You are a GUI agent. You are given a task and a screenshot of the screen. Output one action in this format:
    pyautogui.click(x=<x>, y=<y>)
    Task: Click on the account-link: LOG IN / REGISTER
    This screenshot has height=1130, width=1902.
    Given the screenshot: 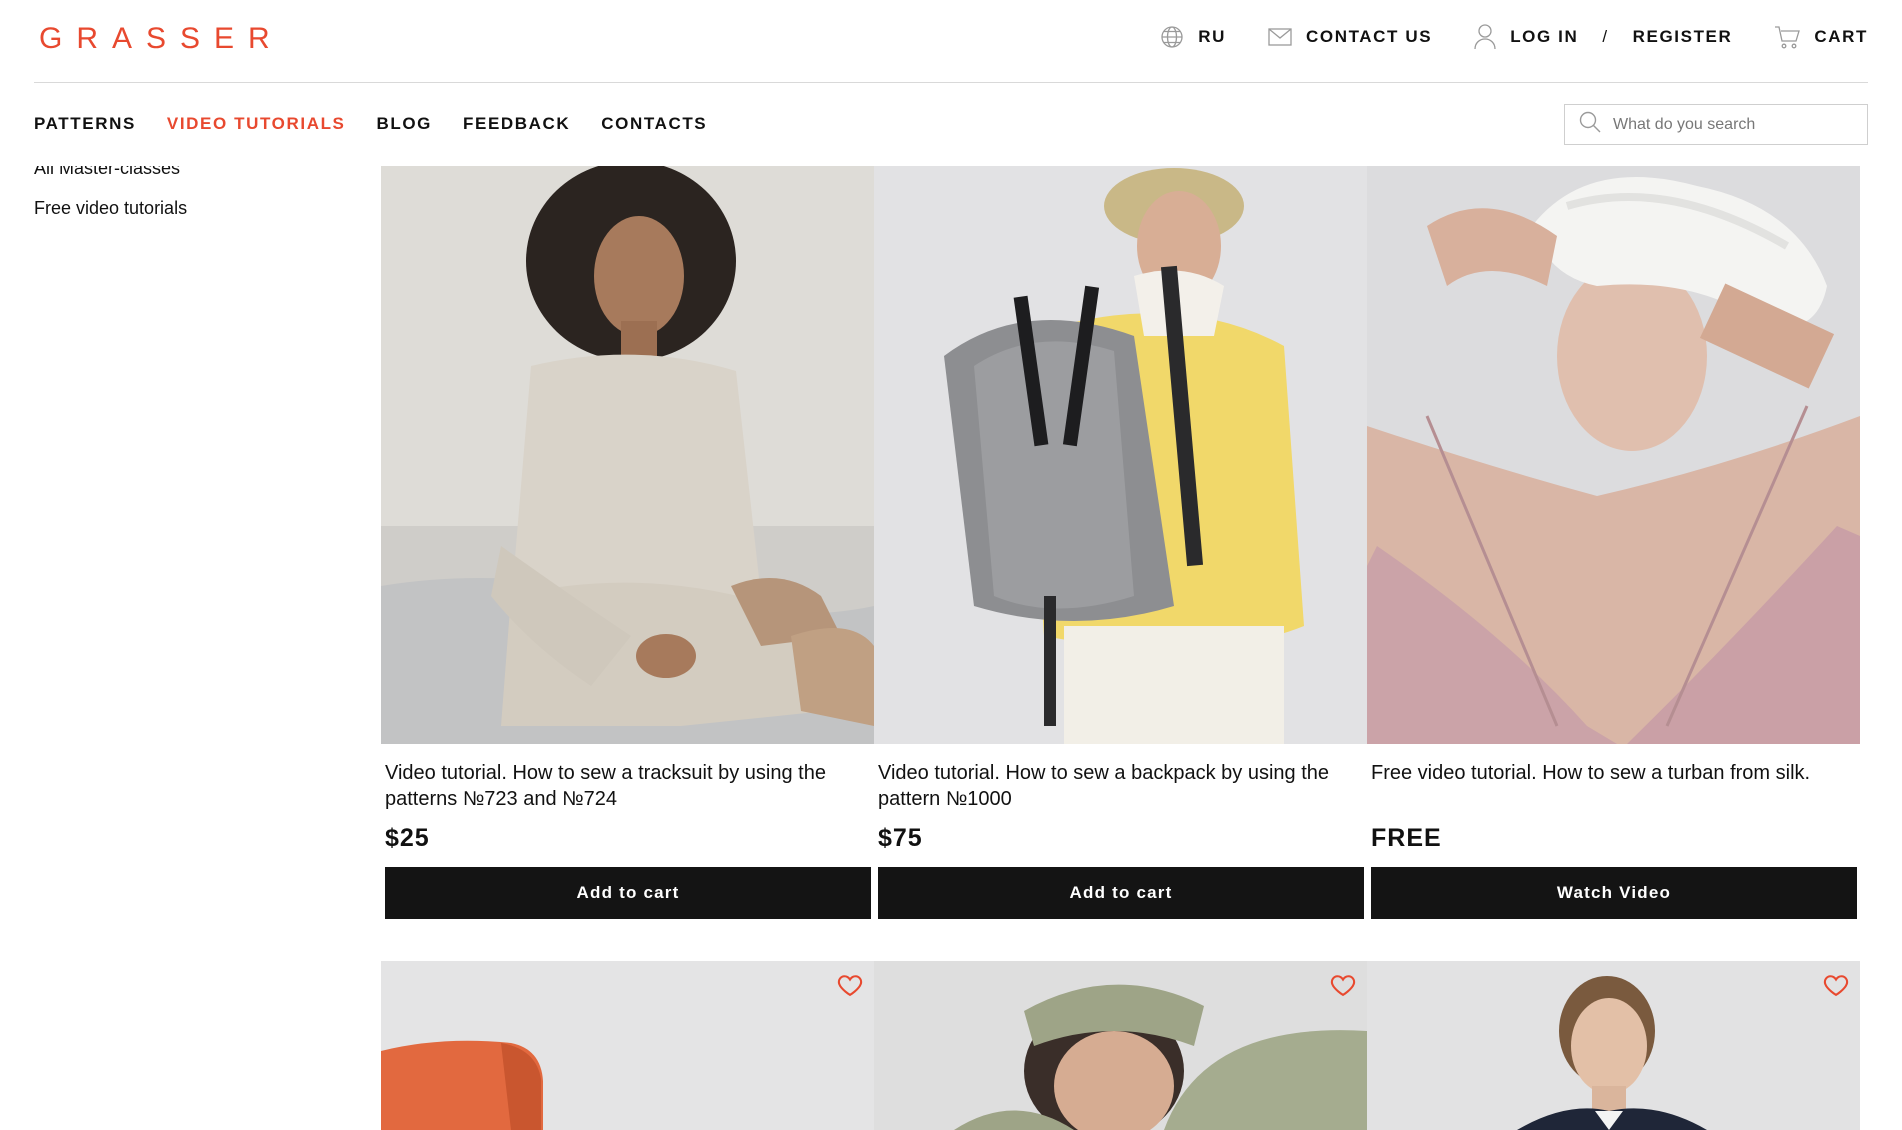 What is the action you would take?
    pyautogui.click(x=1603, y=37)
    